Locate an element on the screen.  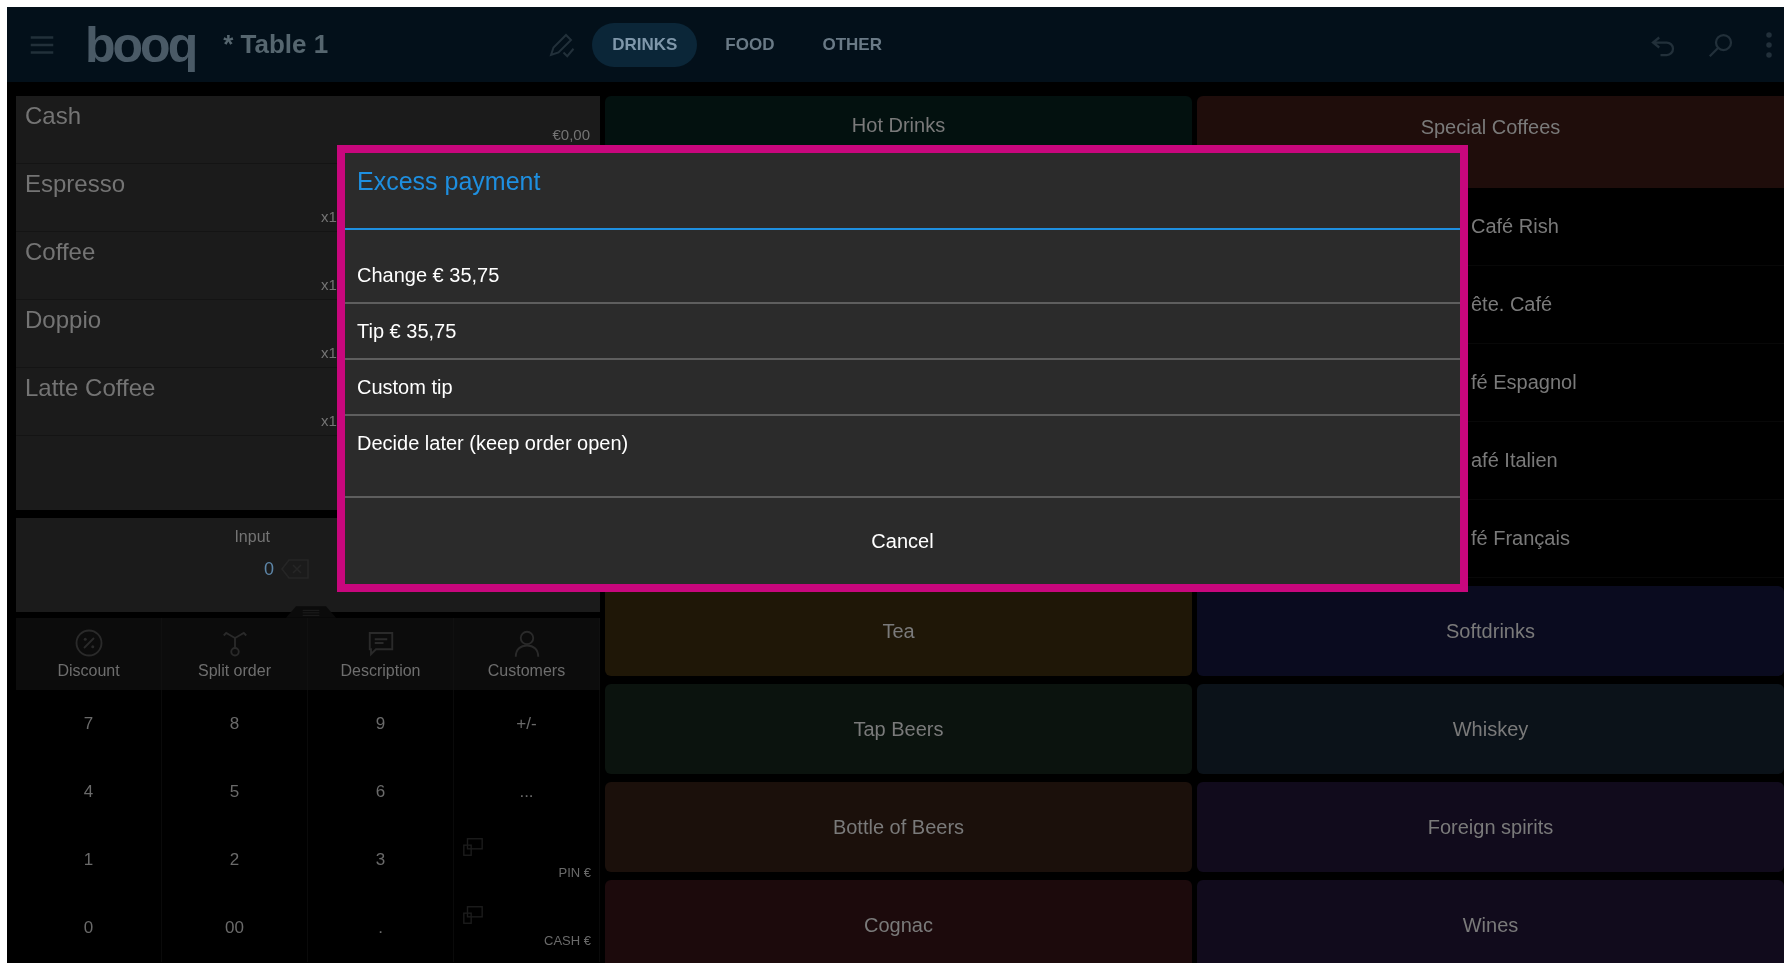
category-tile: Foreign spirits is located at coordinates (1490, 827).